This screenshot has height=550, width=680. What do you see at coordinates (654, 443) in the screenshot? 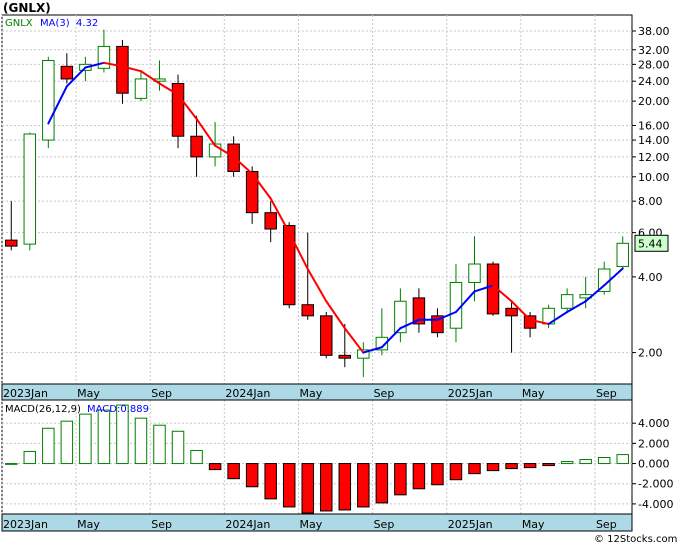
I see `macd-y-tick-label: 2.000` at bounding box center [654, 443].